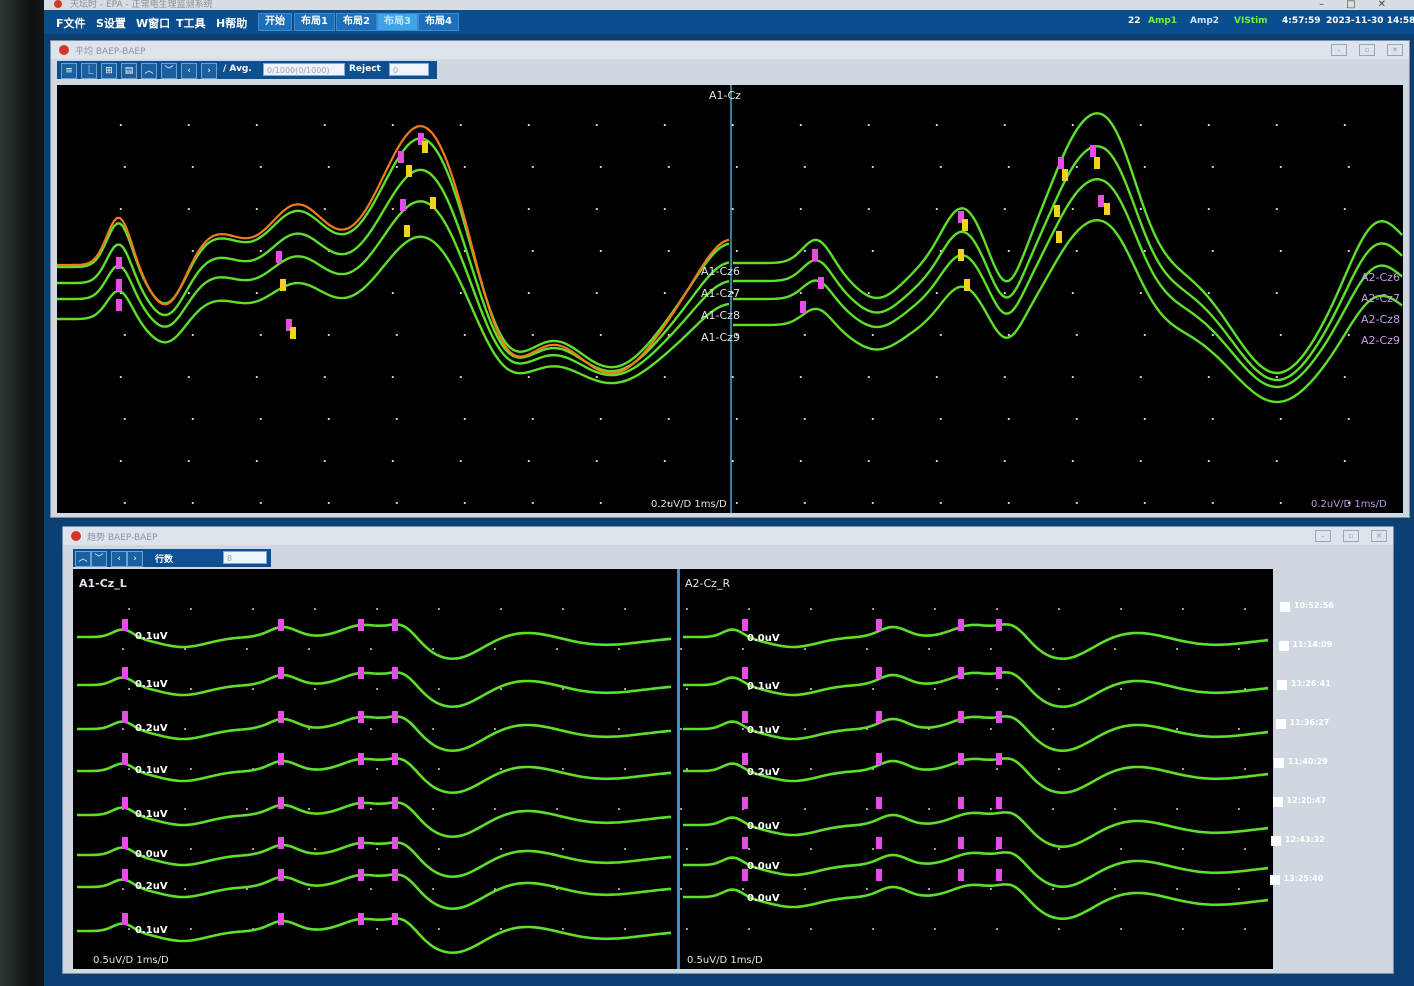  I want to click on toolbar-chart-icon: ⊞, so click(109, 71).